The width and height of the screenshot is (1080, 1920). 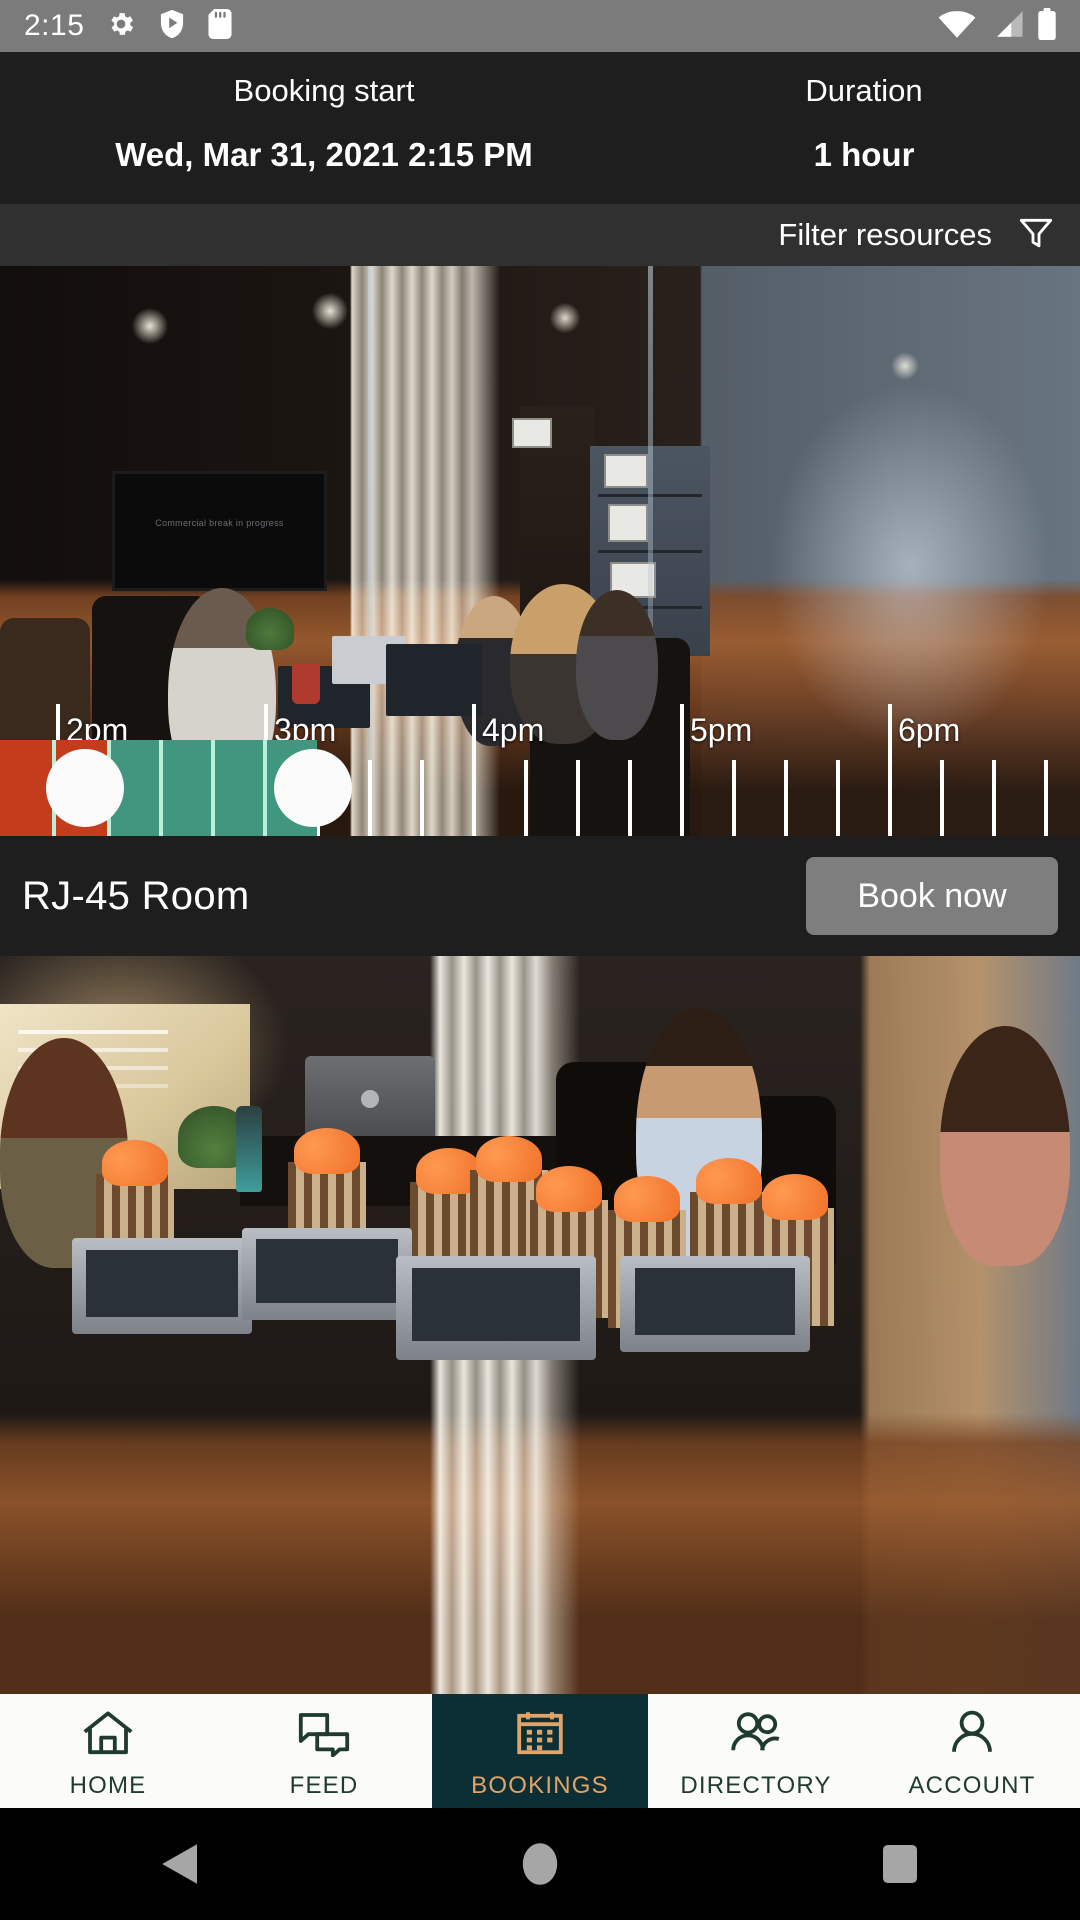 What do you see at coordinates (108, 1735) in the screenshot?
I see `home-icon` at bounding box center [108, 1735].